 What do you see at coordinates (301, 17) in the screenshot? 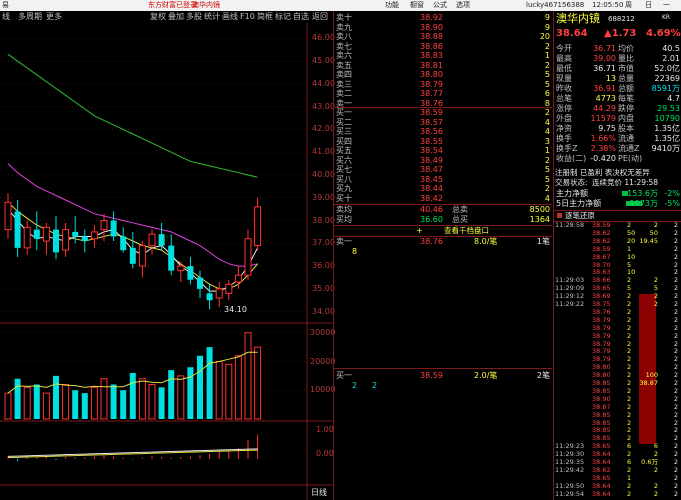
I see `btn-watchlist: 自选` at bounding box center [301, 17].